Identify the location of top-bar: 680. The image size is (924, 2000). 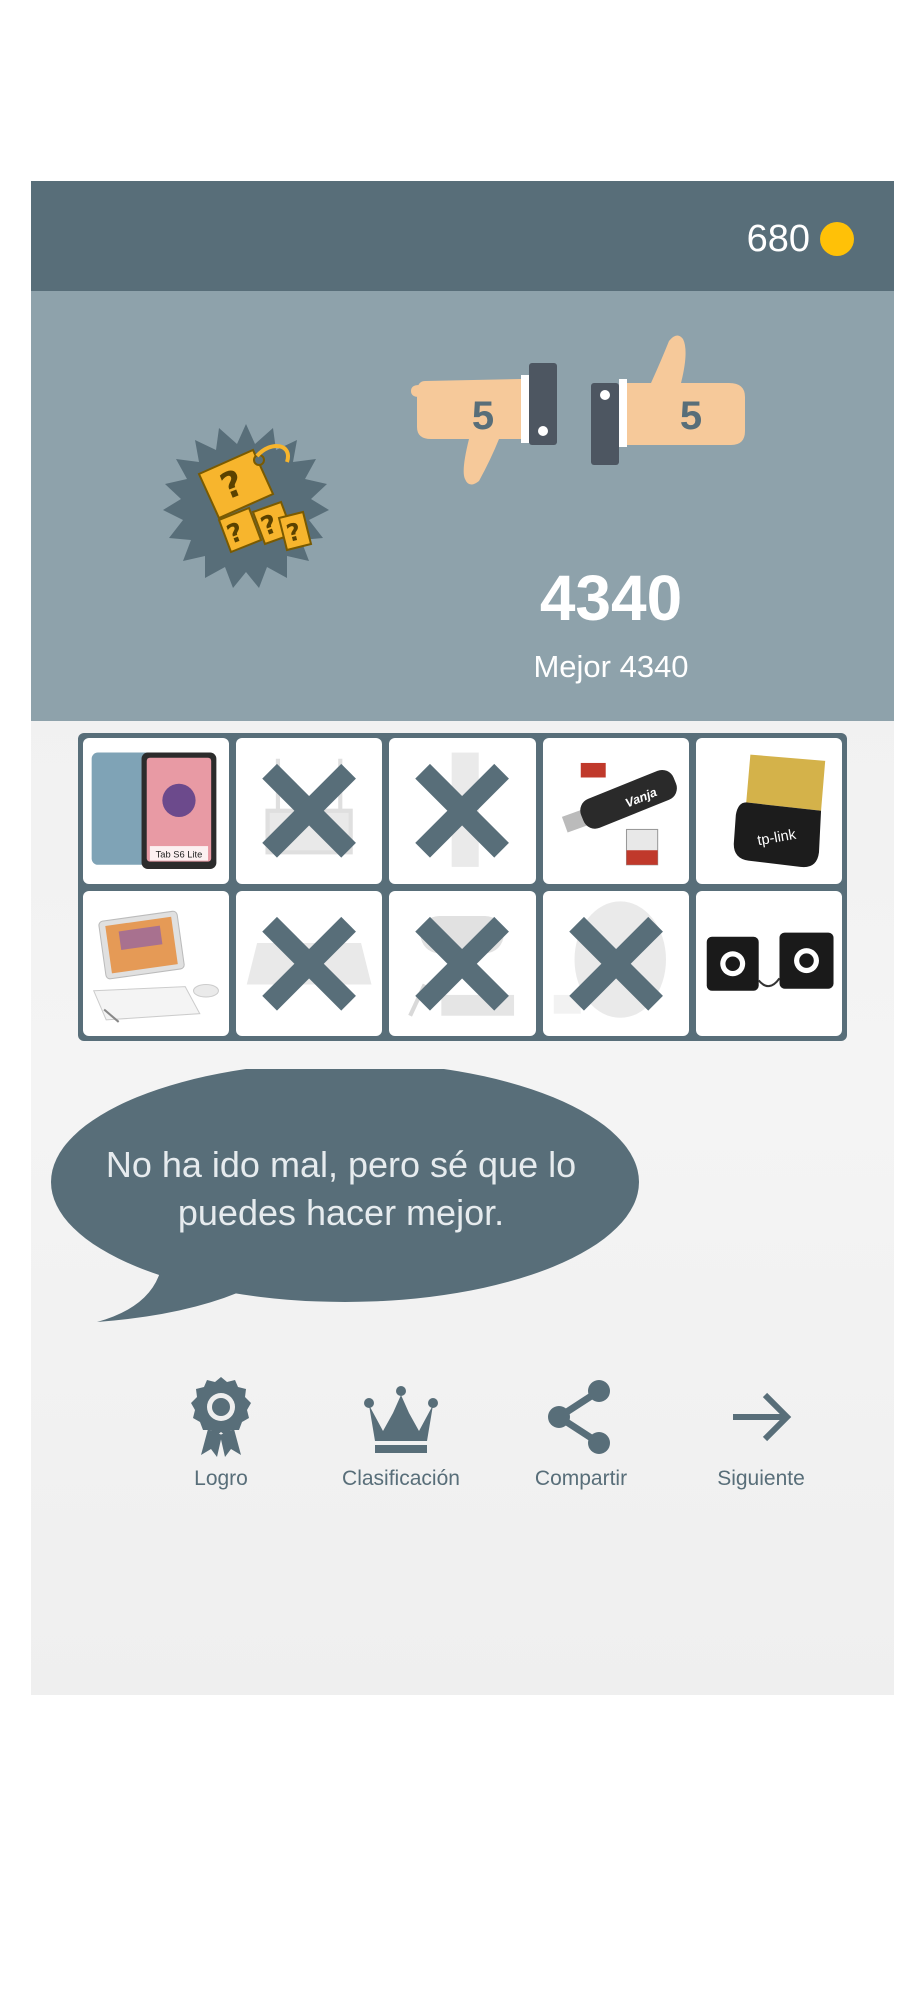
(462, 236).